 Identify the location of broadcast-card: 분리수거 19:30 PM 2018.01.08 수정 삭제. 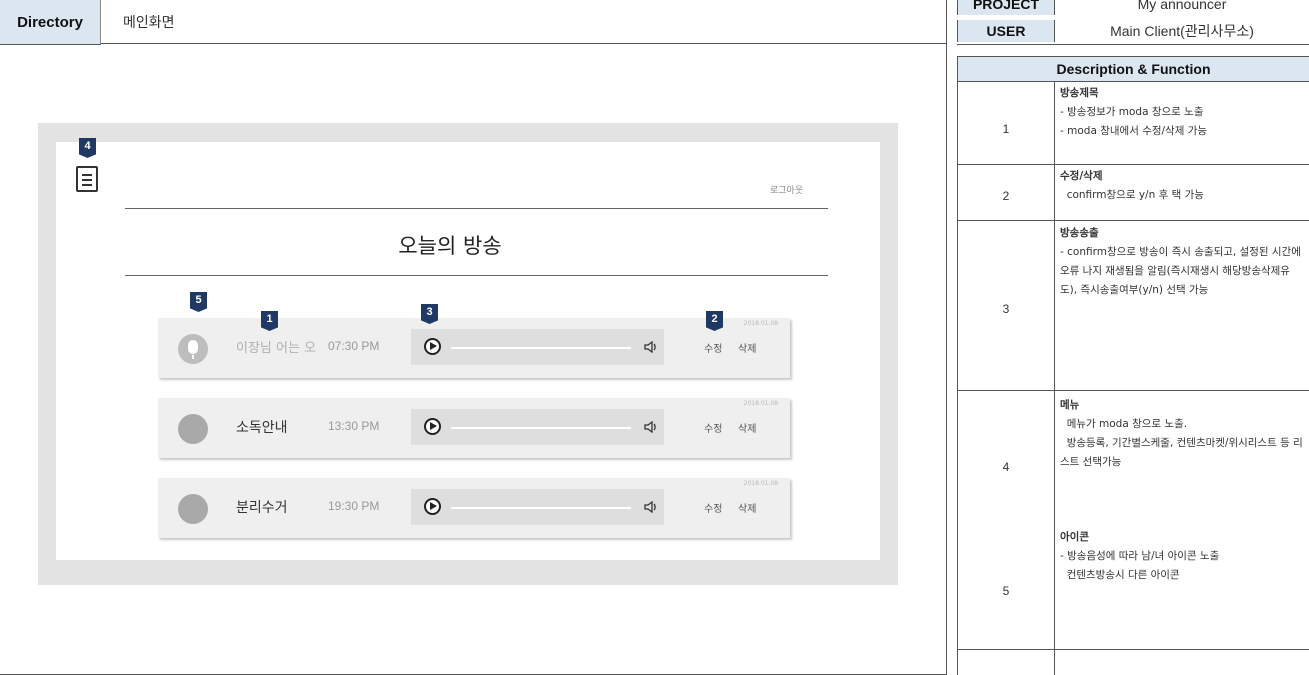
(474, 508).